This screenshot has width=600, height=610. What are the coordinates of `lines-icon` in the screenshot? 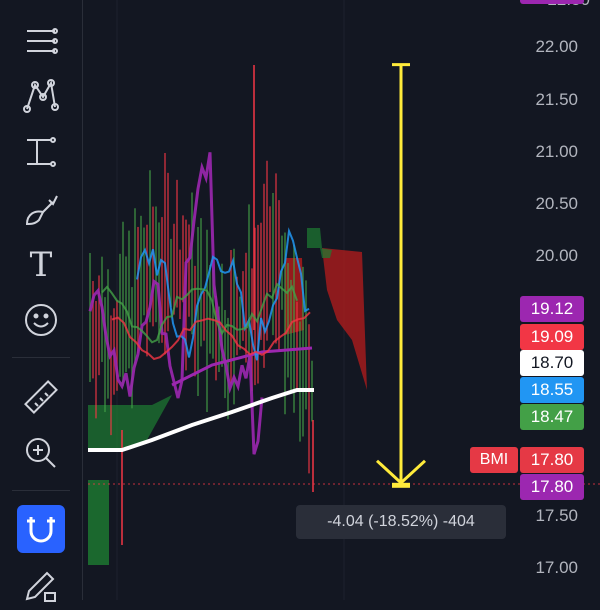 It's located at (42, 41).